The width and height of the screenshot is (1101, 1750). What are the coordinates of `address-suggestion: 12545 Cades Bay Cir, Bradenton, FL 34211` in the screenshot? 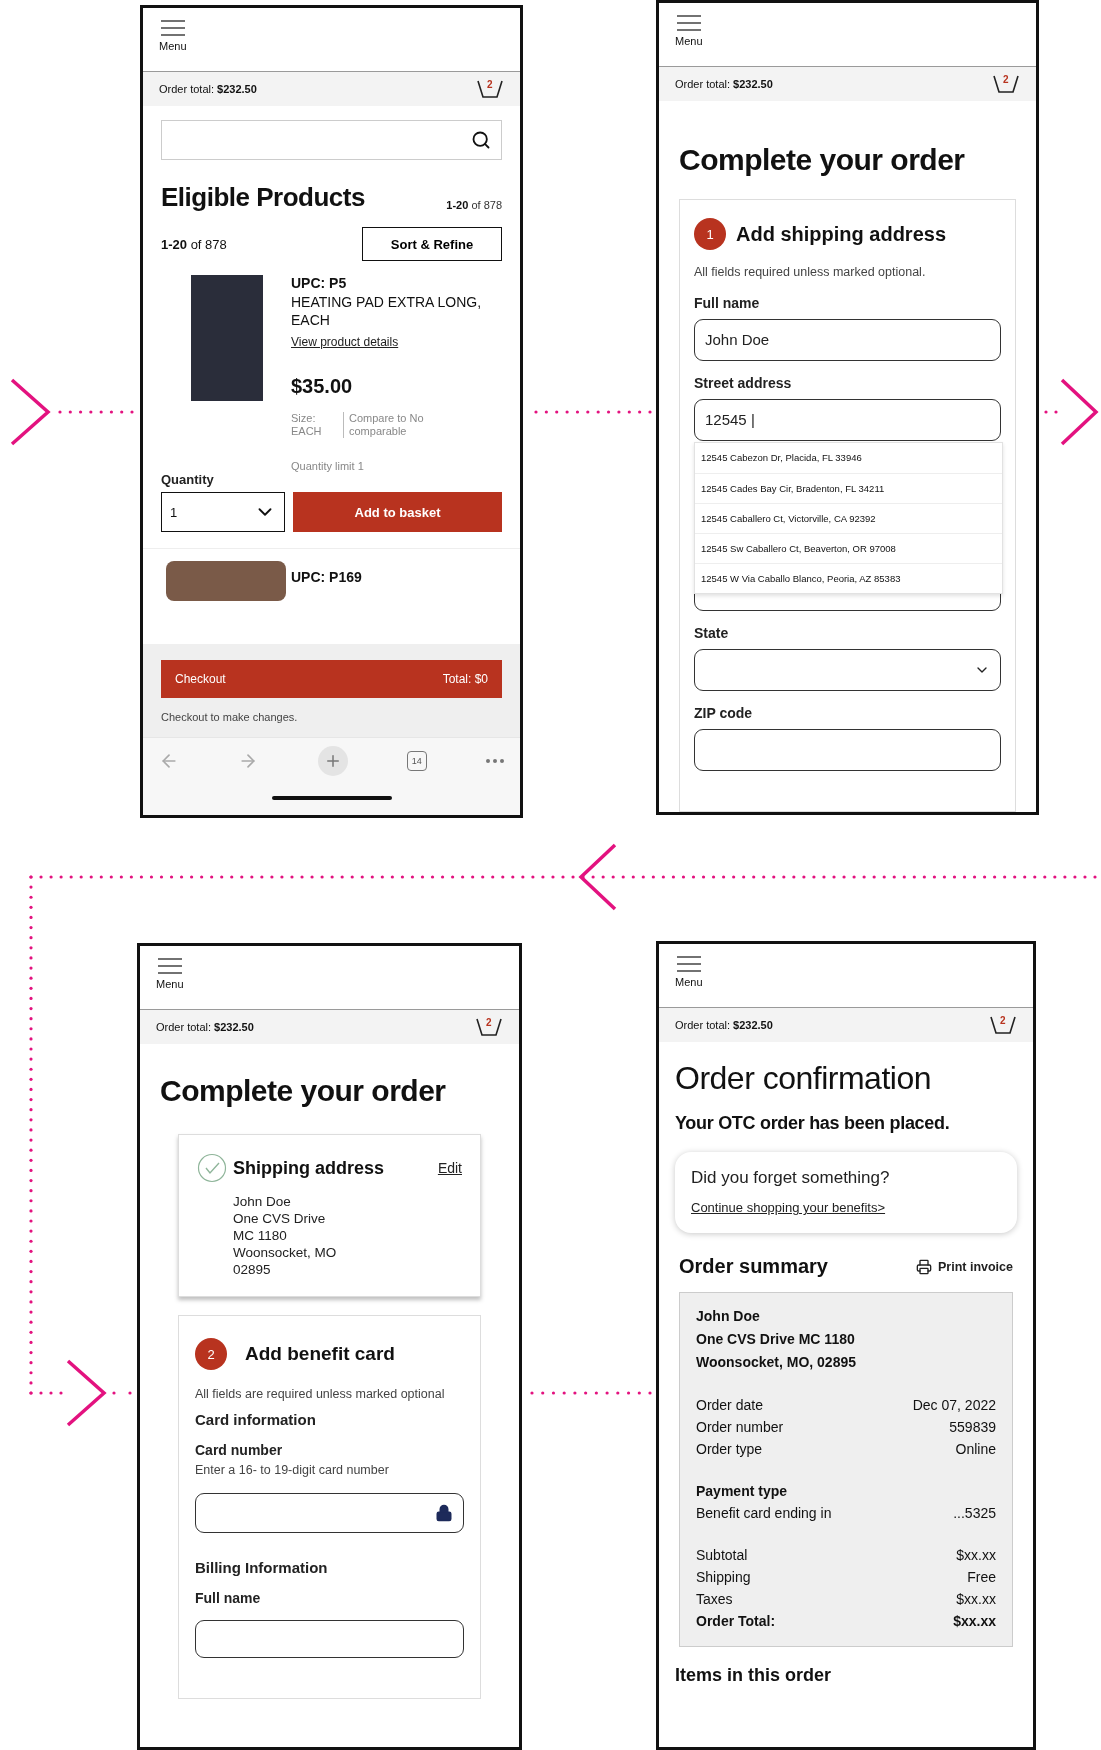 It's located at (848, 487).